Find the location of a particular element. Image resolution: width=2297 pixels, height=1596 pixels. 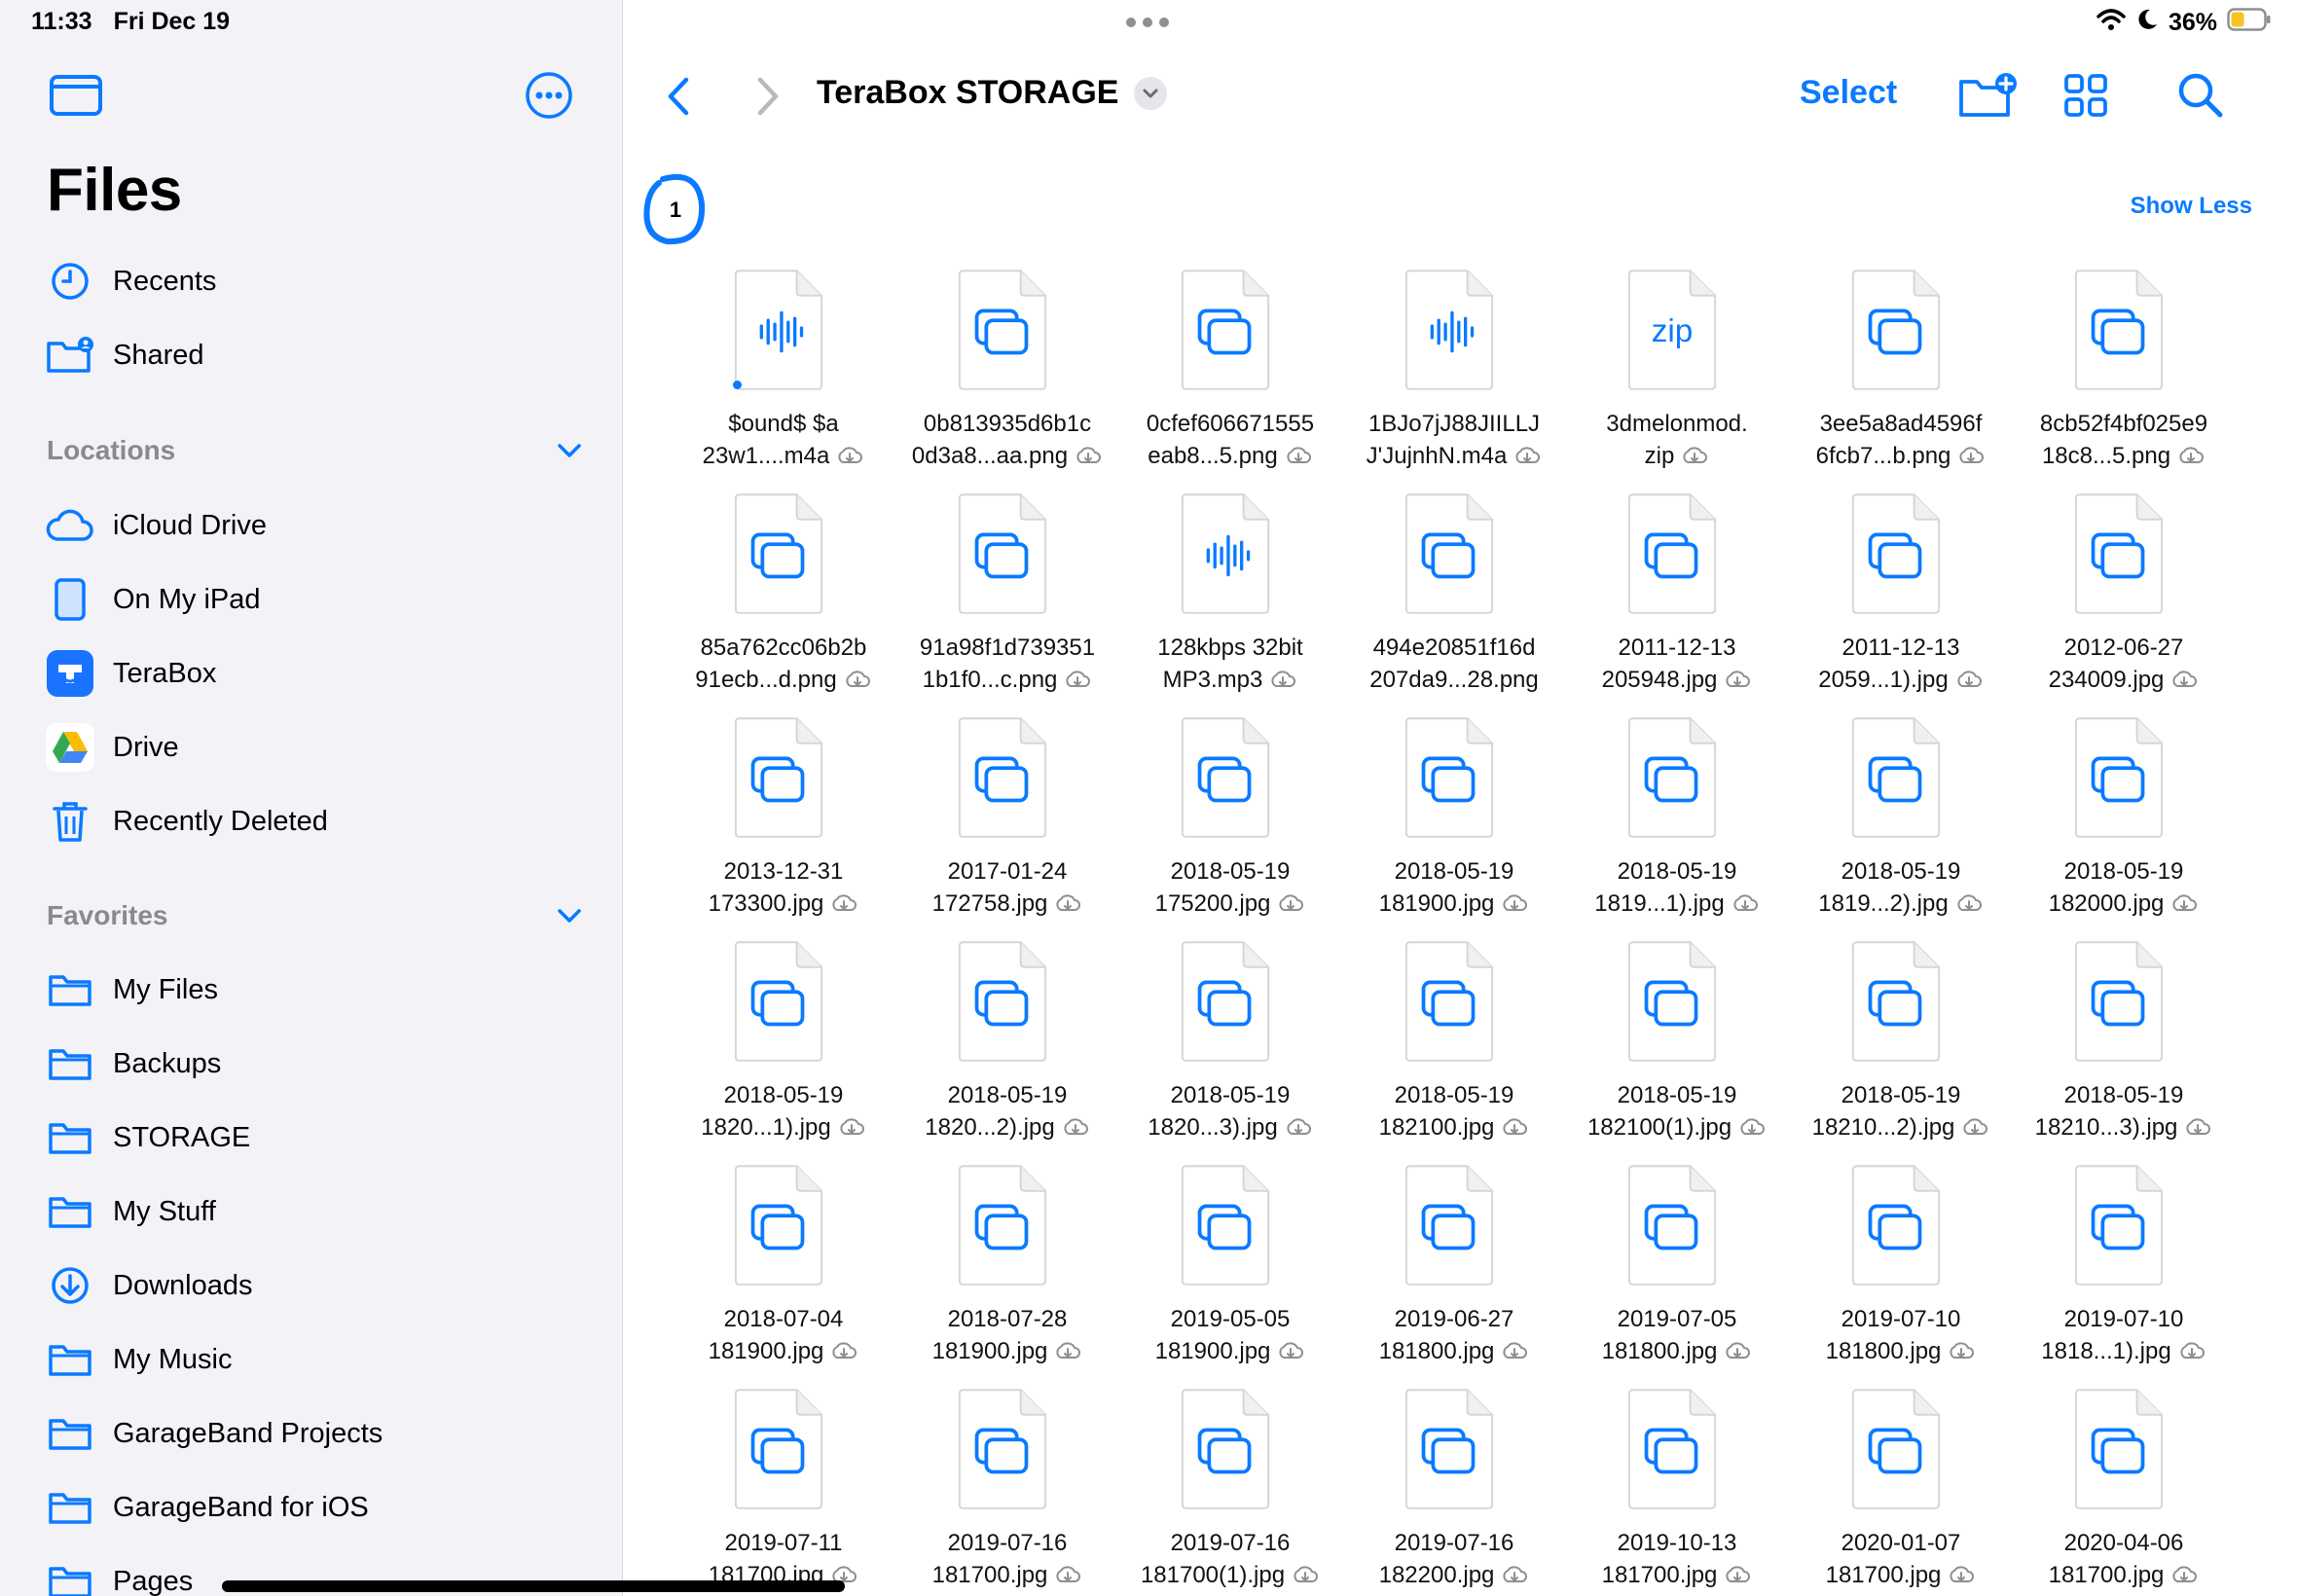

file-item: 2019-06-27 181800.jpg is located at coordinates (1454, 1273).